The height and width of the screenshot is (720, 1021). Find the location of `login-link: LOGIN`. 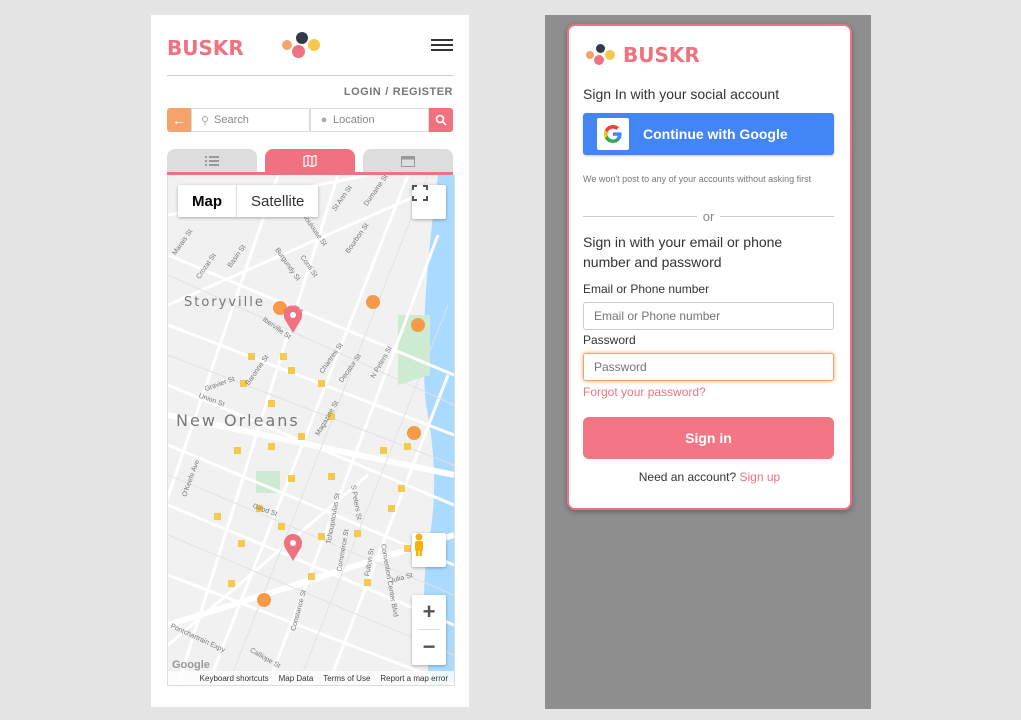

login-link: LOGIN is located at coordinates (362, 92).